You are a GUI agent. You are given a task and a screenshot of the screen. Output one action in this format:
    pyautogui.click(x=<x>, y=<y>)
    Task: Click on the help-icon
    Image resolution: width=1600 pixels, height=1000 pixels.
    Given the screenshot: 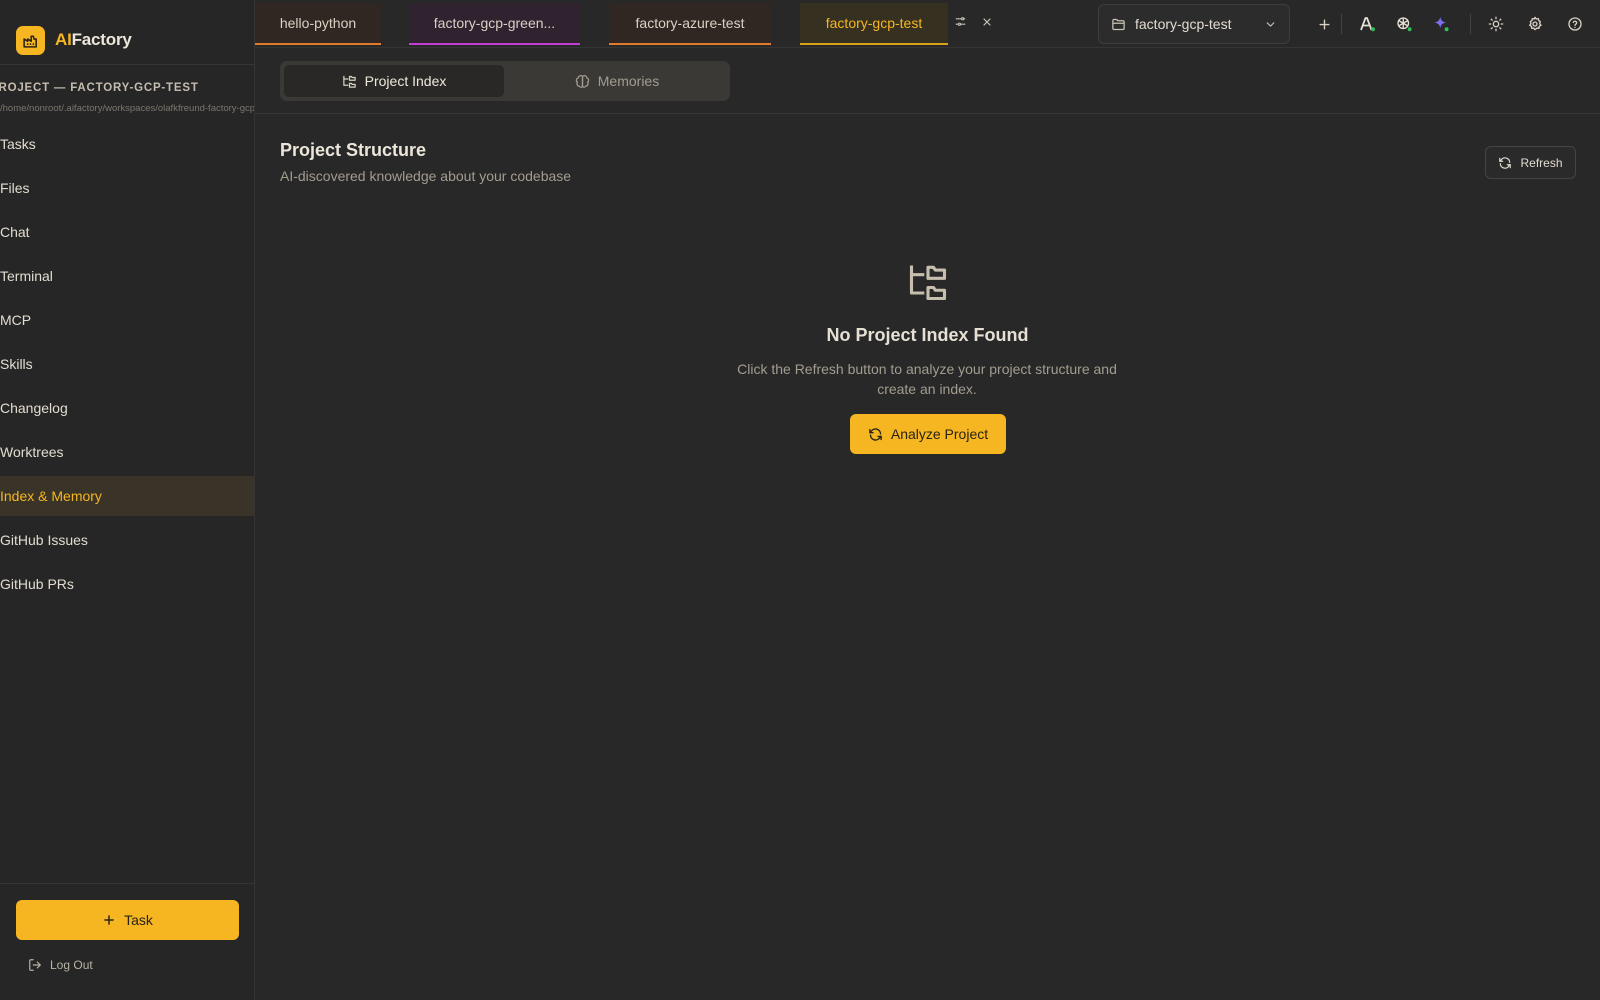 What is the action you would take?
    pyautogui.click(x=1575, y=24)
    